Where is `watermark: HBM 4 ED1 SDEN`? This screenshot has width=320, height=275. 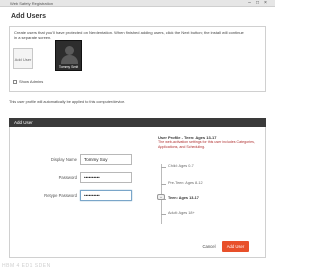
watermark: HBM 4 ED1 SDEN is located at coordinates (26, 266).